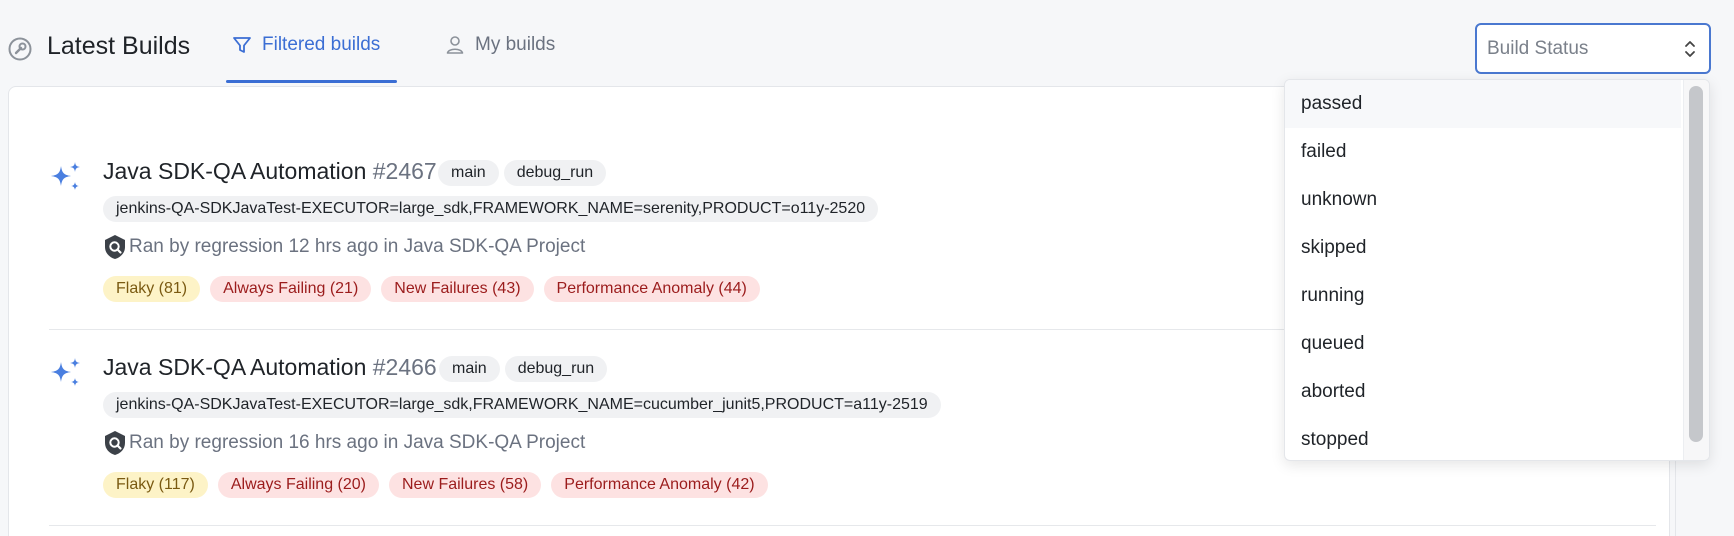 Image resolution: width=1734 pixels, height=536 pixels. What do you see at coordinates (404, 367) in the screenshot?
I see `build-number: #2466` at bounding box center [404, 367].